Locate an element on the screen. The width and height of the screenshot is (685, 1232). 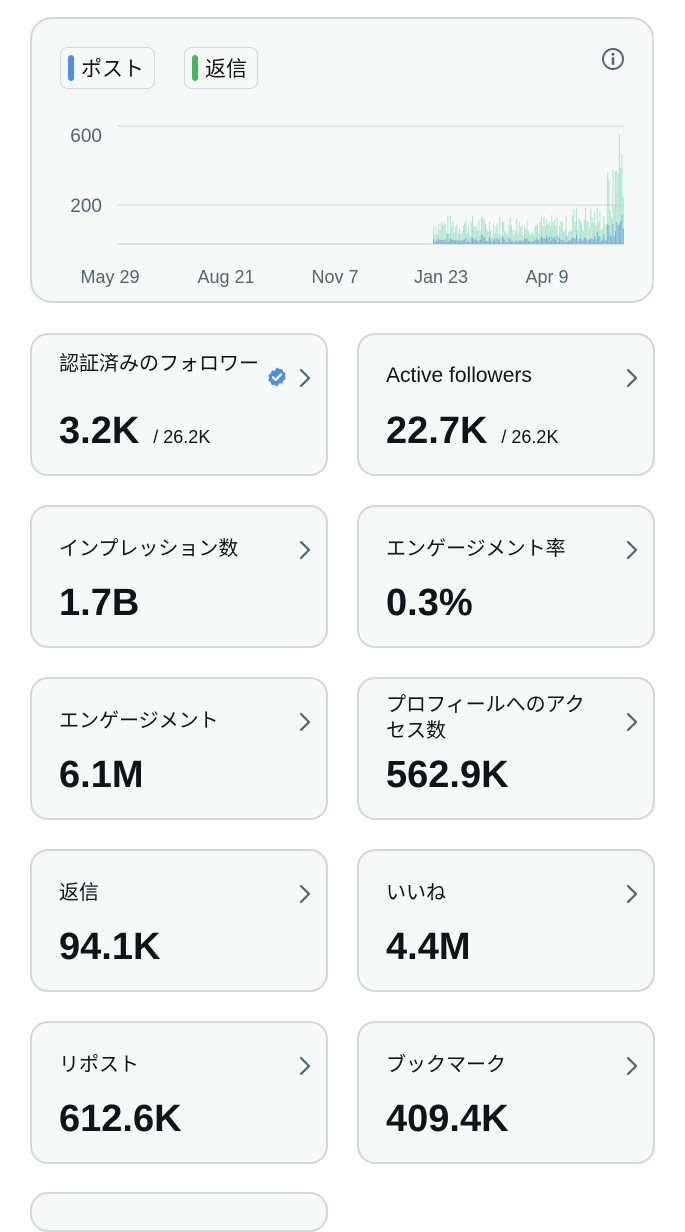
card-verified-followers: 認証済みのフォロワー 3.2K/ 26.2K is located at coordinates (179, 404).